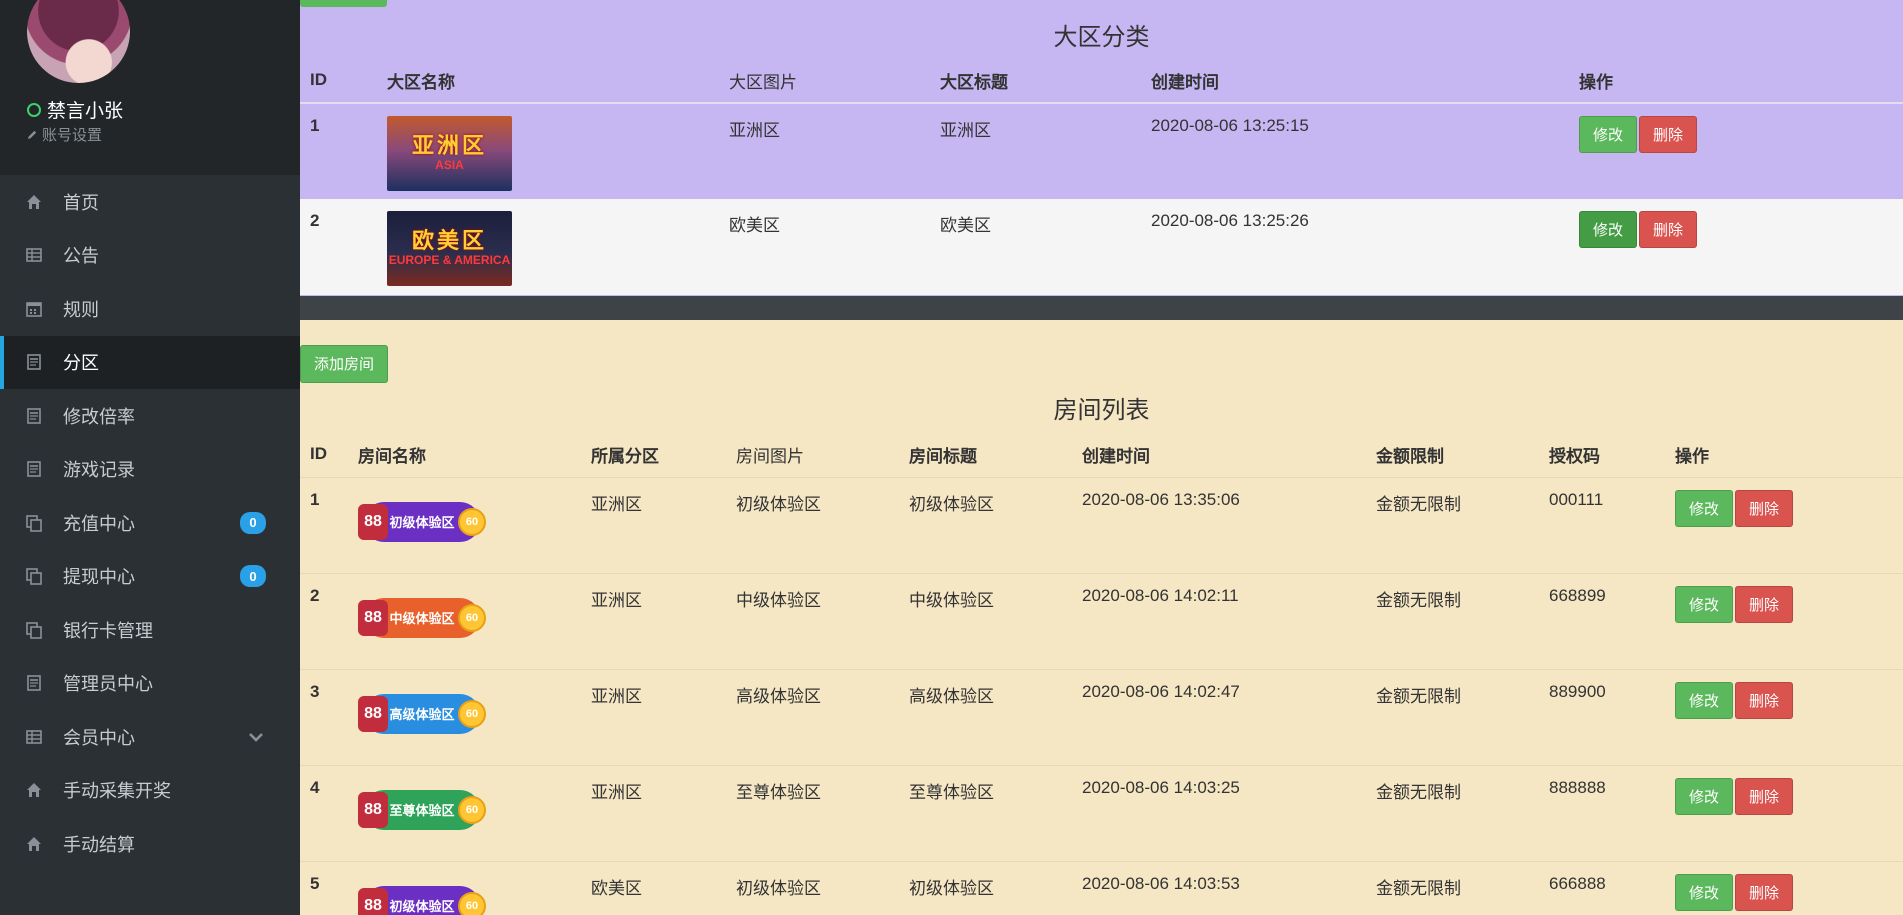  What do you see at coordinates (763, 82) in the screenshot?
I see `col-region-image: 大区图片` at bounding box center [763, 82].